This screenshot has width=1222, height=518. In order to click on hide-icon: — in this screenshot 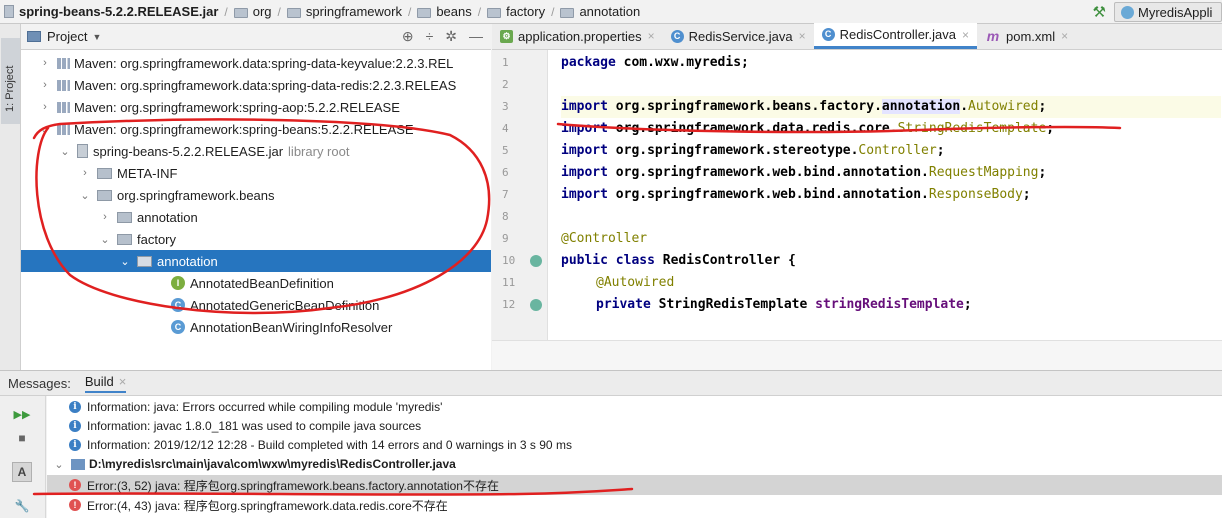, I will do `click(476, 36)`.